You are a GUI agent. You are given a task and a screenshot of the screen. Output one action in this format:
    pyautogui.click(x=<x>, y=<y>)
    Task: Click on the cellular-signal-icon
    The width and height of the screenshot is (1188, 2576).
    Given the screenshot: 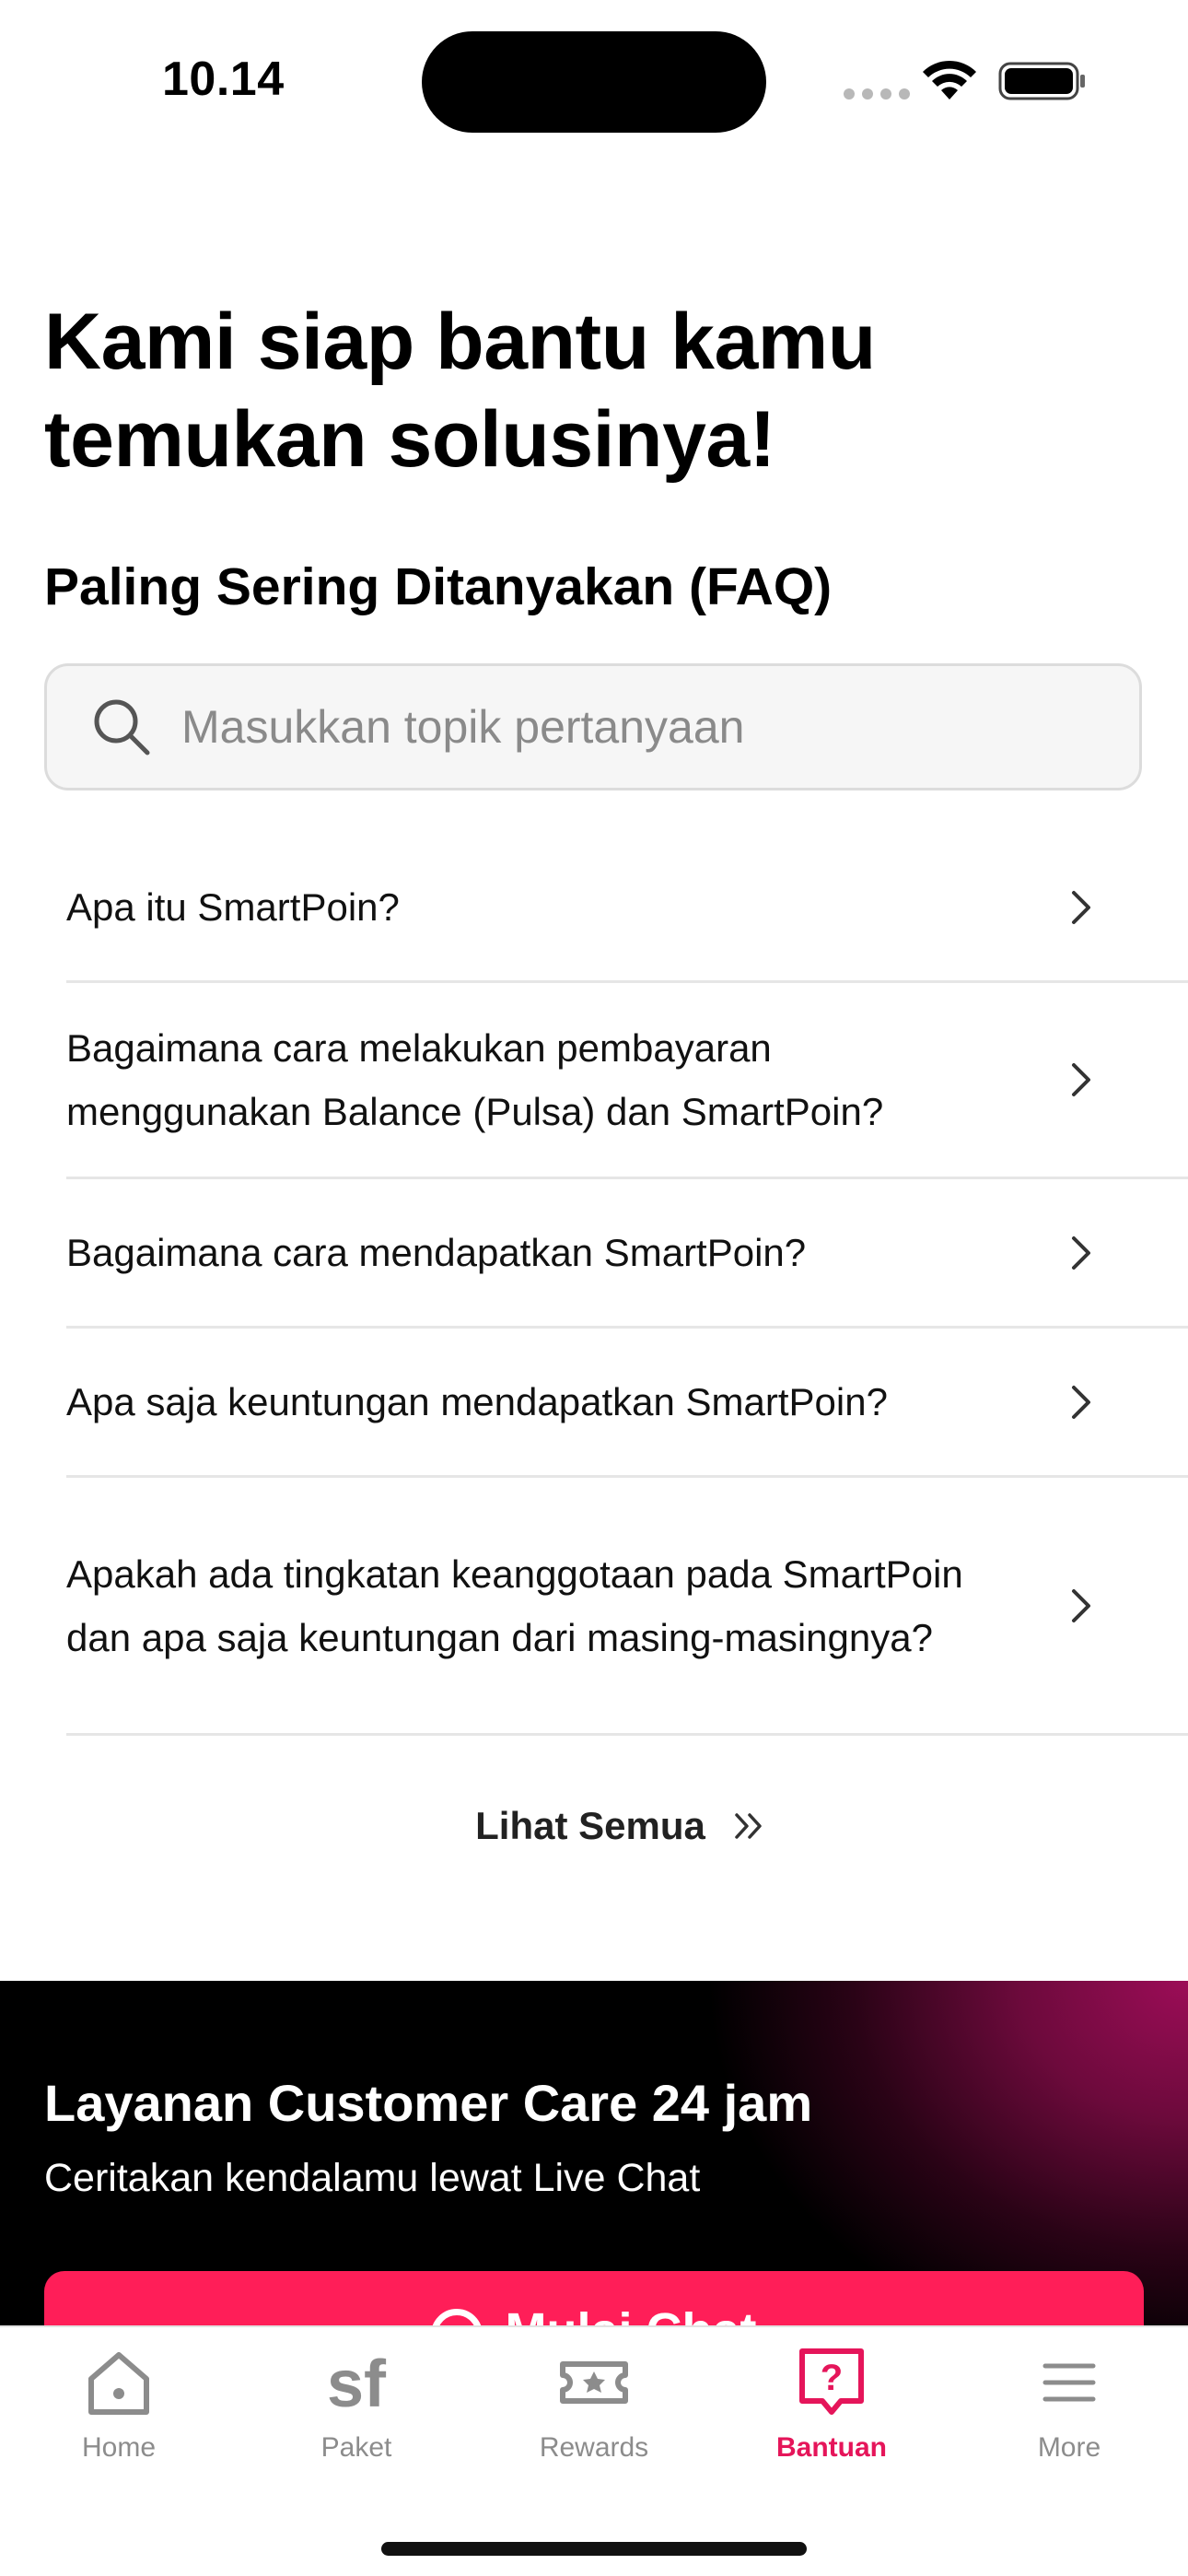 What is the action you would take?
    pyautogui.click(x=877, y=94)
    